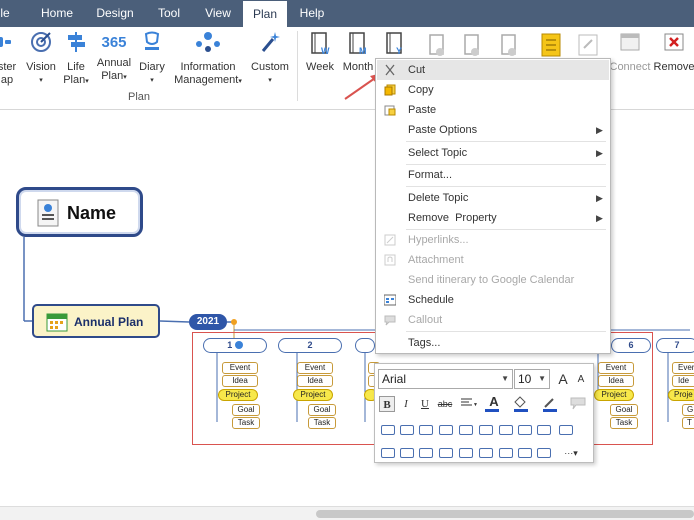  I want to click on menu-item-cut: Cut, so click(493, 70).